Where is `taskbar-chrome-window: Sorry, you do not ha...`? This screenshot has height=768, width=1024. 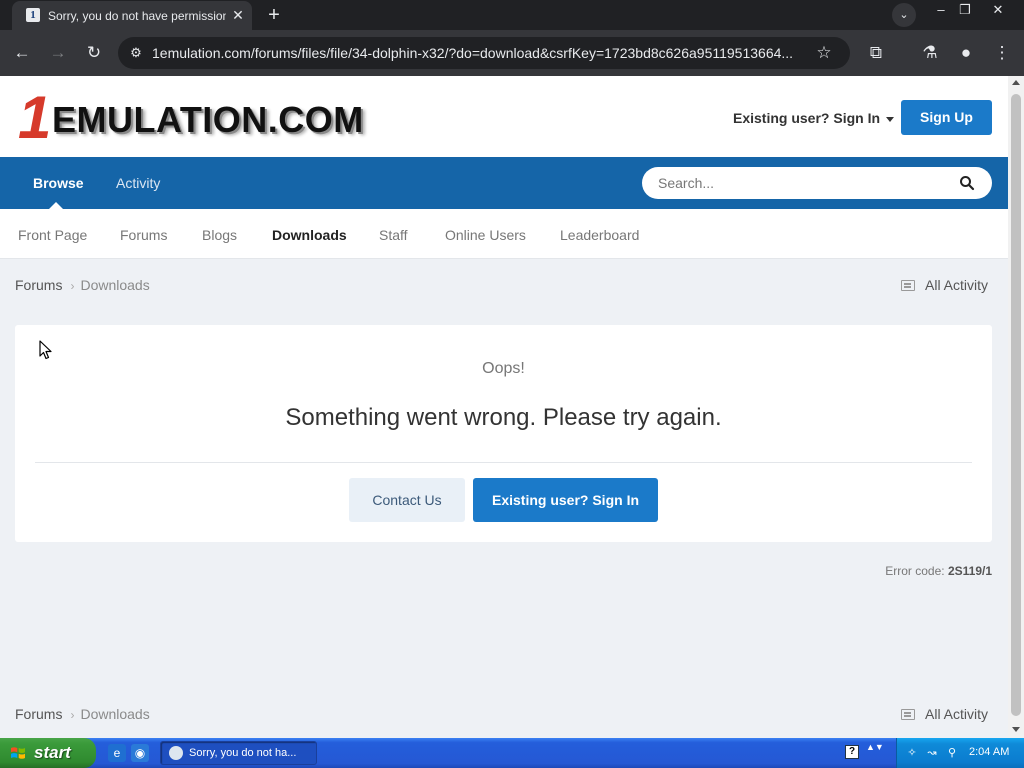 taskbar-chrome-window: Sorry, you do not ha... is located at coordinates (238, 753).